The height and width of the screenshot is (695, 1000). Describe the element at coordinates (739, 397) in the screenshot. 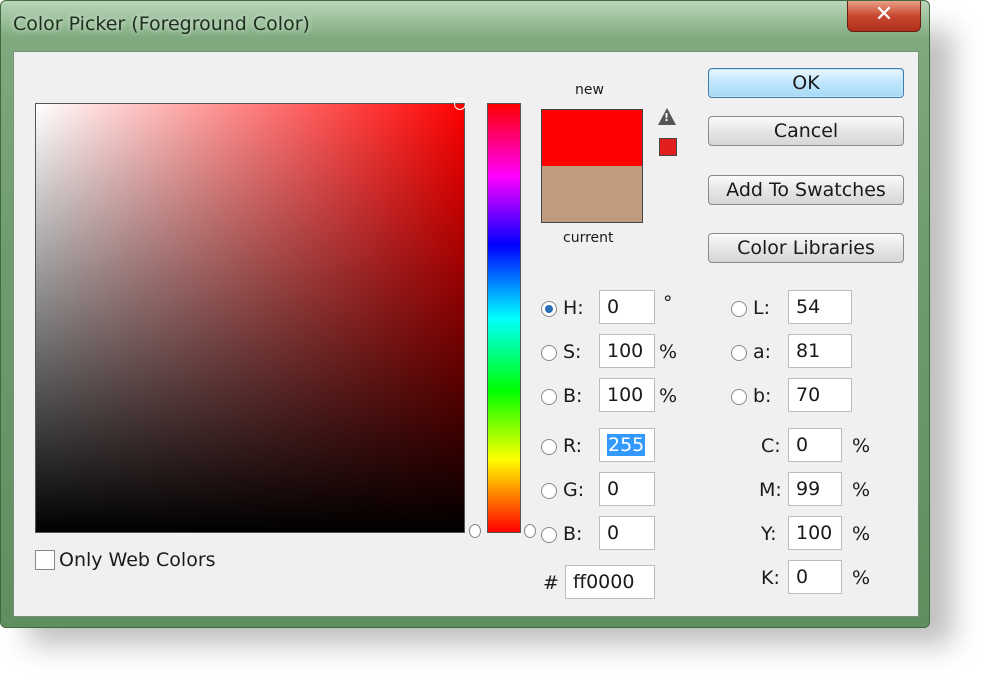

I see `b-channel-radio` at that location.